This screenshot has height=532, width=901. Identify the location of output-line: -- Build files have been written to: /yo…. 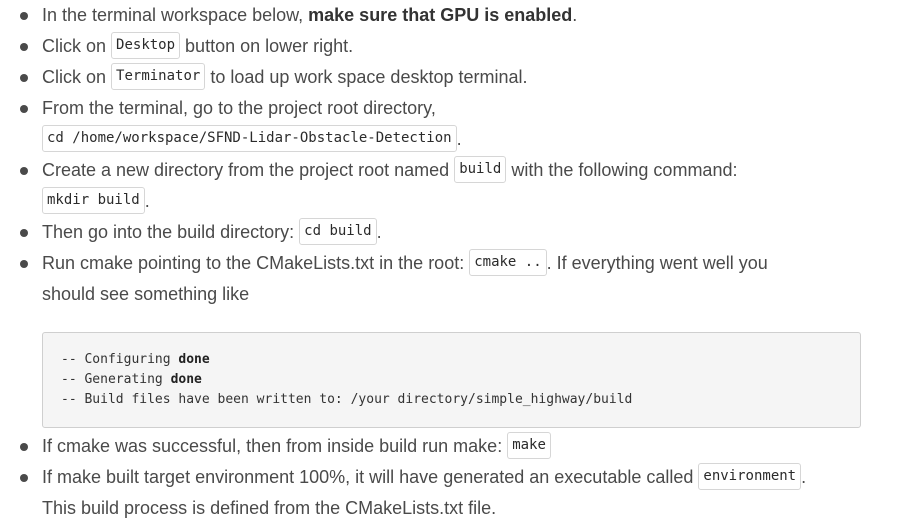
(451, 400).